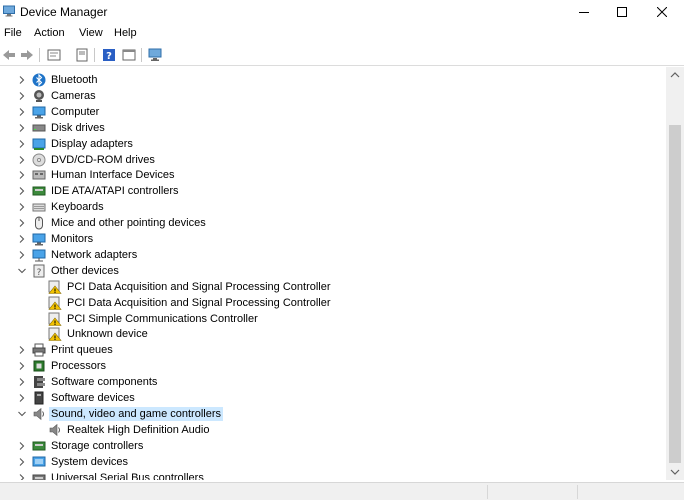  What do you see at coordinates (107, 334) in the screenshot?
I see `tree-item-label: Unknown device` at bounding box center [107, 334].